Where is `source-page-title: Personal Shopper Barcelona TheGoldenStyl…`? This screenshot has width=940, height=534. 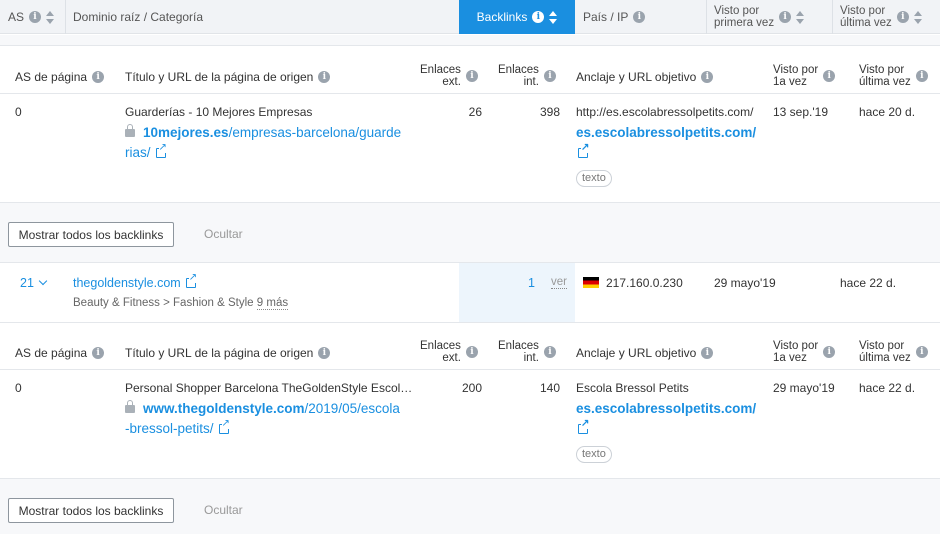
source-page-title: Personal Shopper Barcelona TheGoldenStyl… is located at coordinates (269, 388).